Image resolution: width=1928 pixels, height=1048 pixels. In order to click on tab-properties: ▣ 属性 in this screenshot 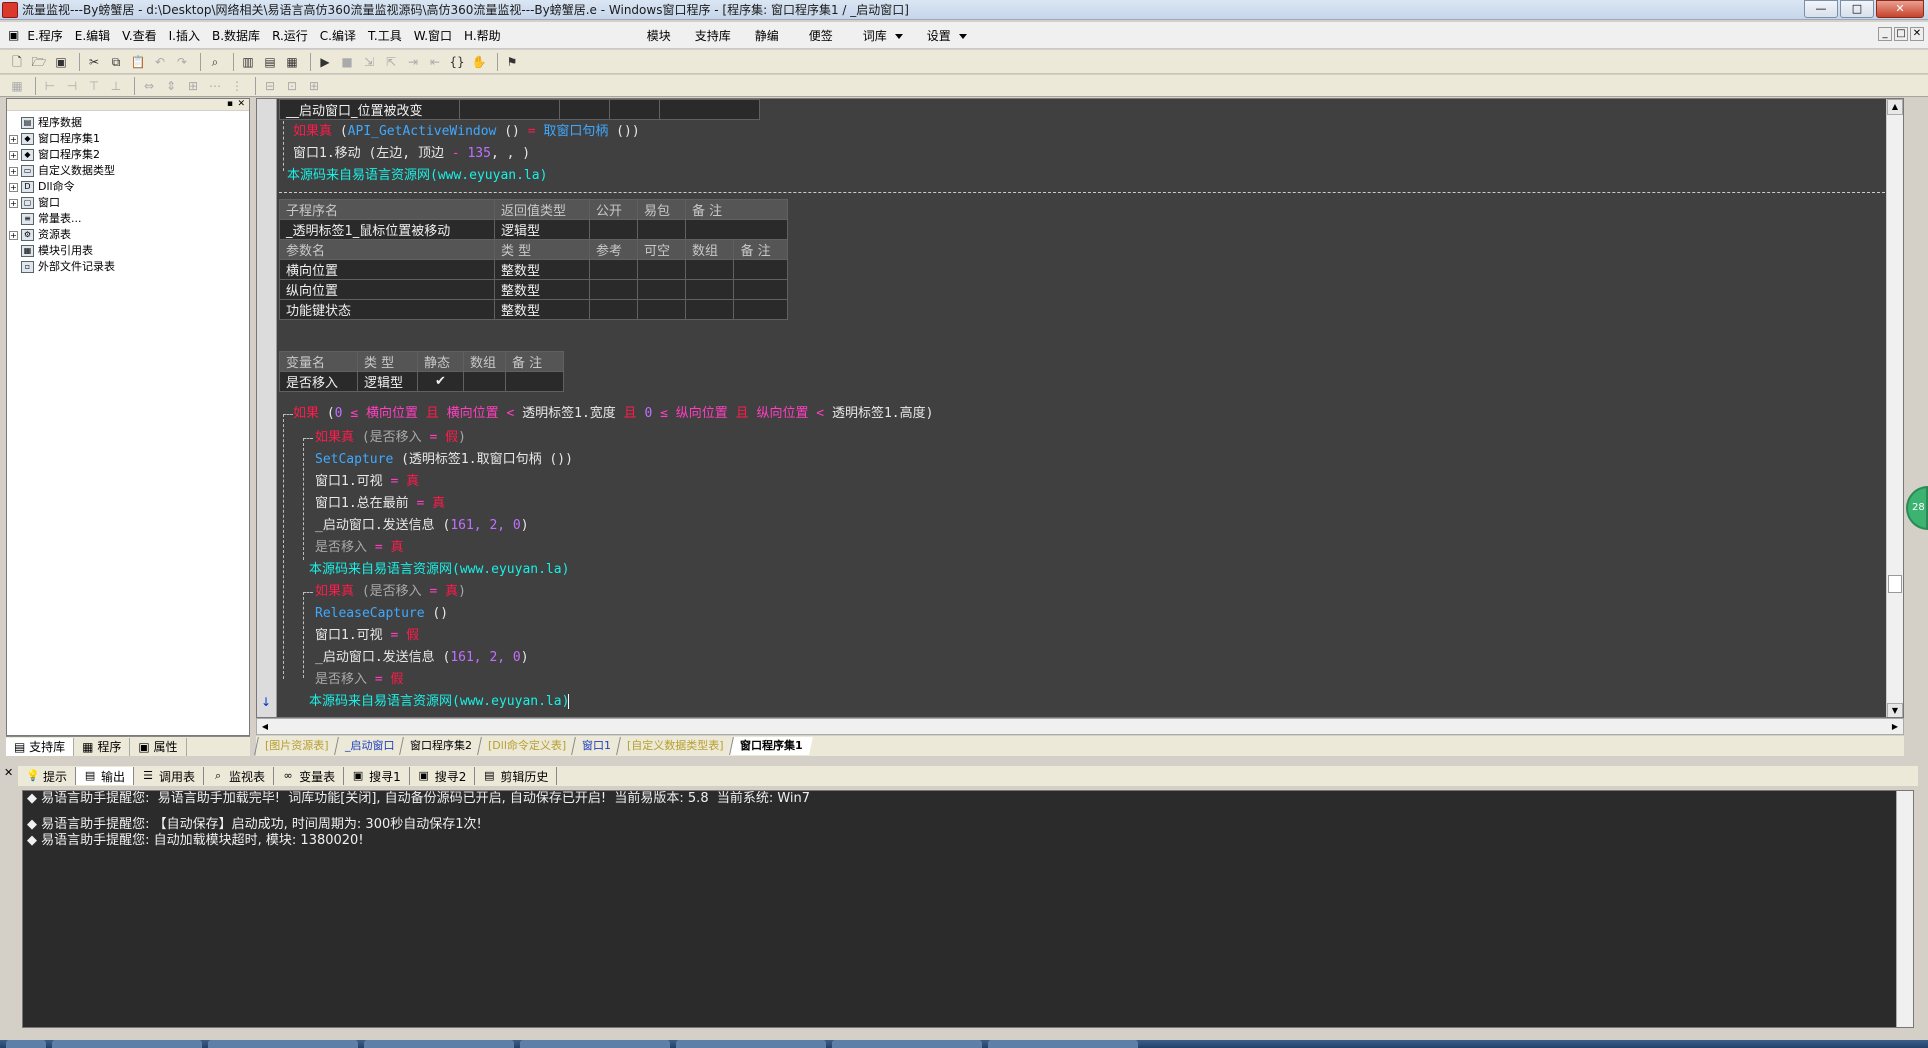, I will do `click(158, 746)`.